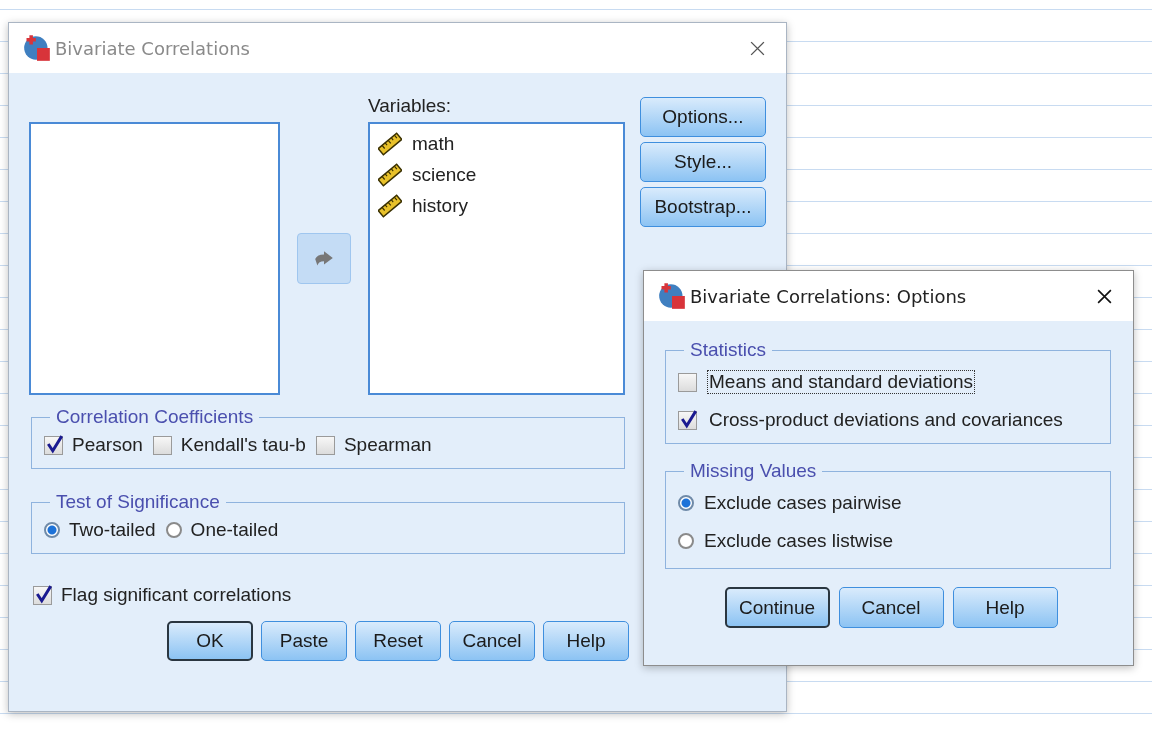  I want to click on group-title: Correlation Coefficients, so click(155, 417).